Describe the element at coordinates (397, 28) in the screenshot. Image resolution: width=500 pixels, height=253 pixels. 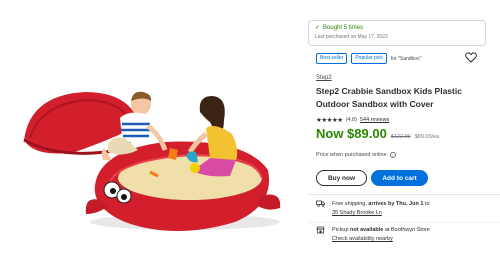
I see `bought-count: ✓ Bought 5 times` at that location.